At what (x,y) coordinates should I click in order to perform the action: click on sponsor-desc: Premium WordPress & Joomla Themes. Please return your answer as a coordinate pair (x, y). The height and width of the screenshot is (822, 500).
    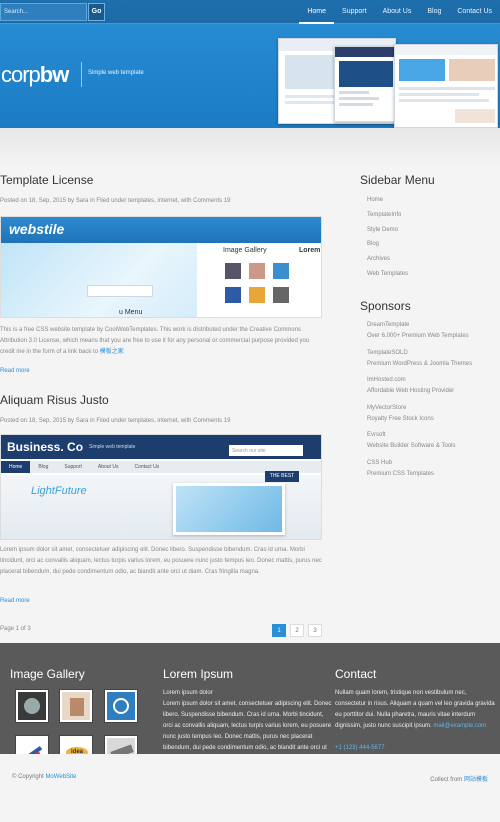
    Looking at the image, I should click on (420, 363).